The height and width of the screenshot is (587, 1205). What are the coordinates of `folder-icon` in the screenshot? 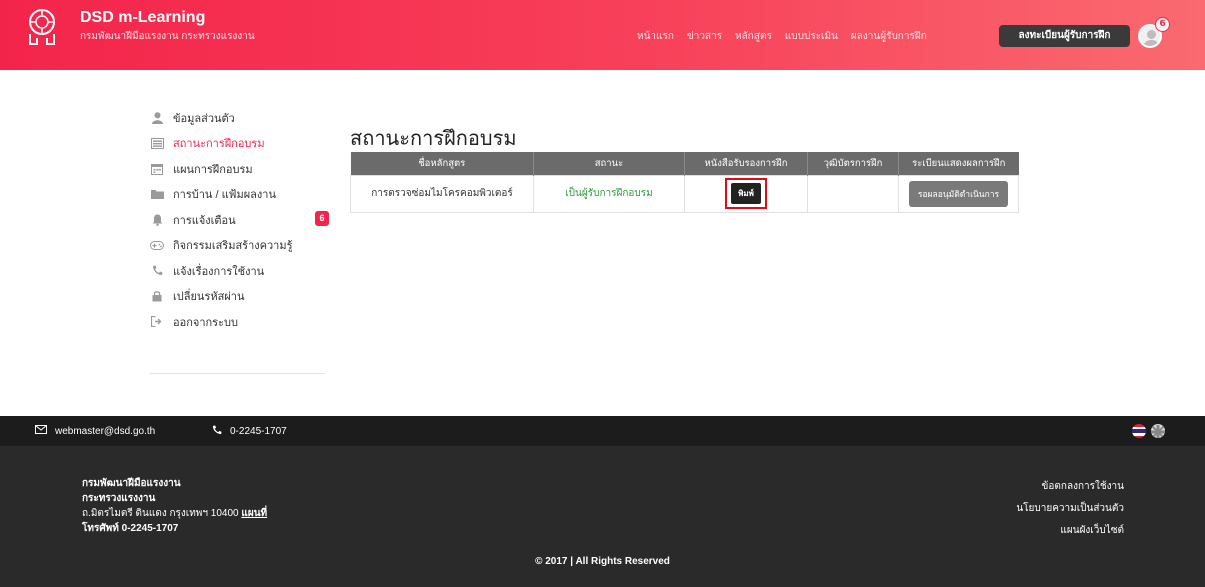 It's located at (157, 194).